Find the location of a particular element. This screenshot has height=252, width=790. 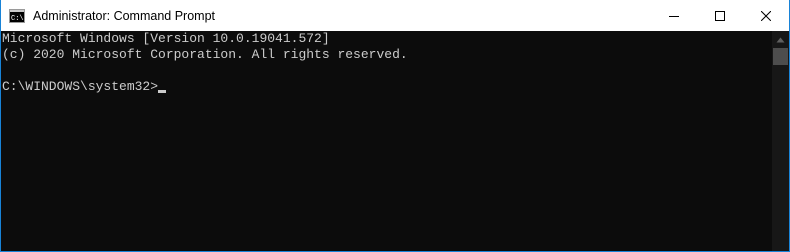

maximize-icon is located at coordinates (720, 15).